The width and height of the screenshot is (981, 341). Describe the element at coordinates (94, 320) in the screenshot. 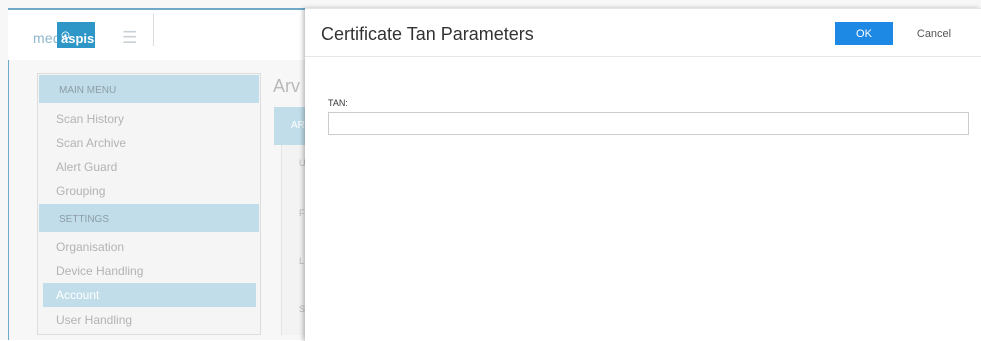

I see `sidebar-item-user-handling: User Handling` at that location.